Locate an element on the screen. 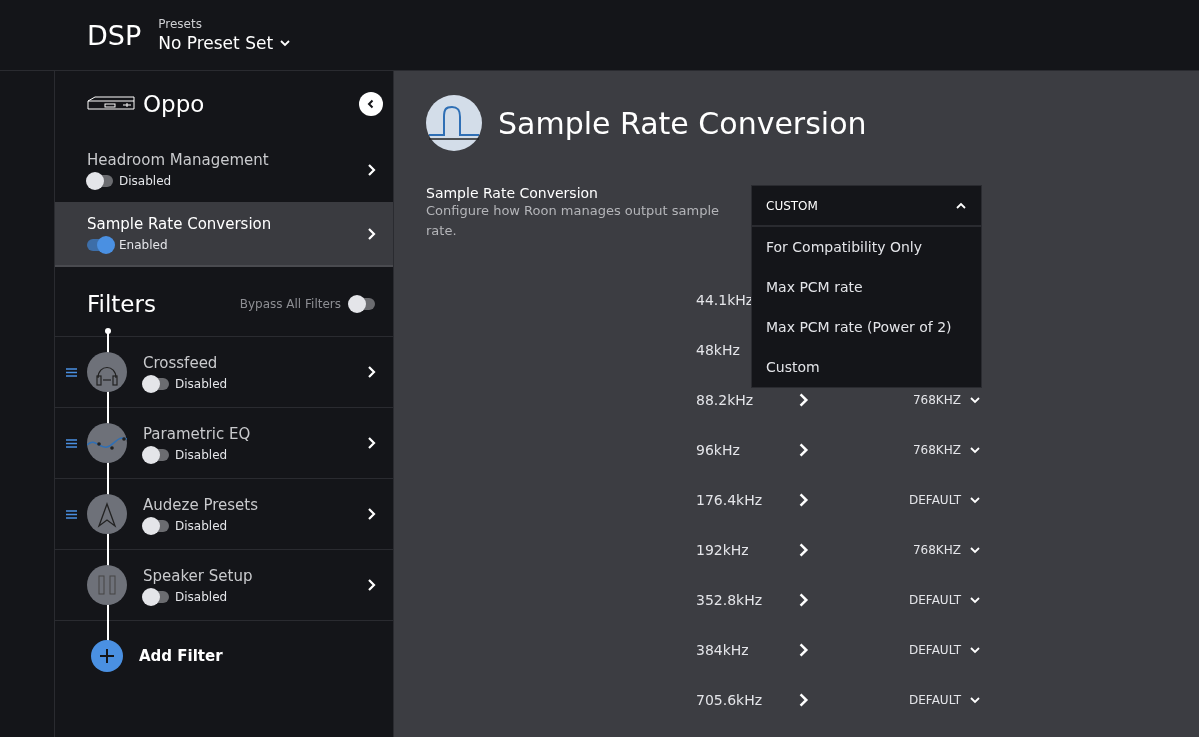  rate-label: 88.2kHz is located at coordinates (725, 400).